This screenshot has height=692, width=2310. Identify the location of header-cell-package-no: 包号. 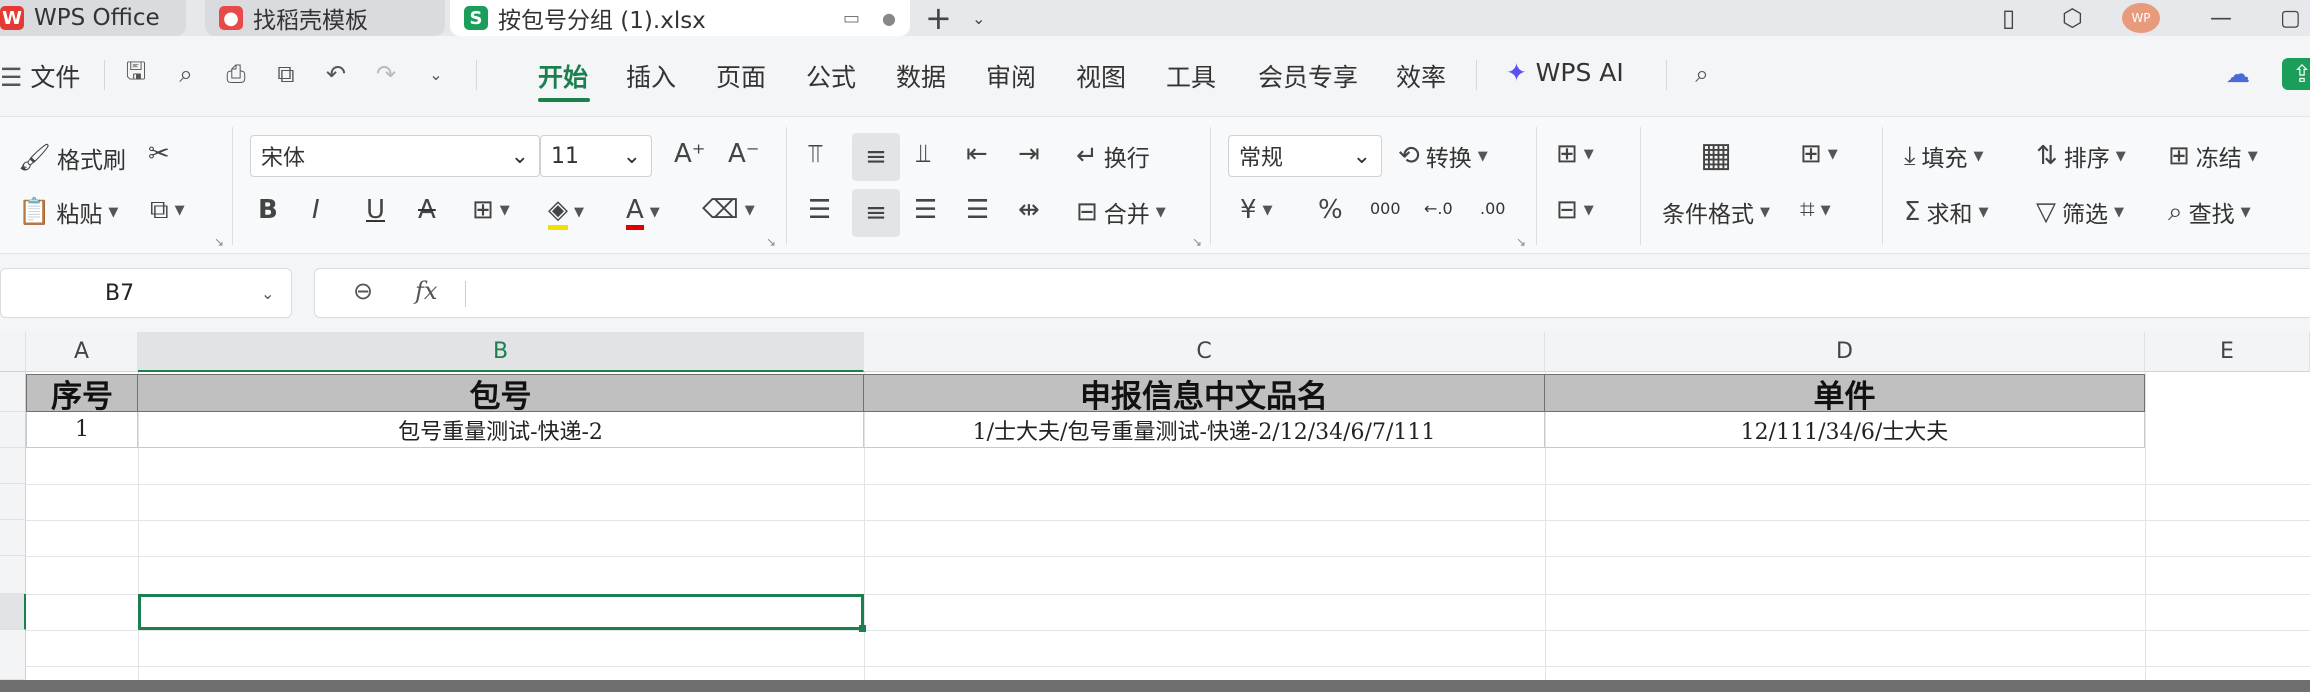
(501, 394).